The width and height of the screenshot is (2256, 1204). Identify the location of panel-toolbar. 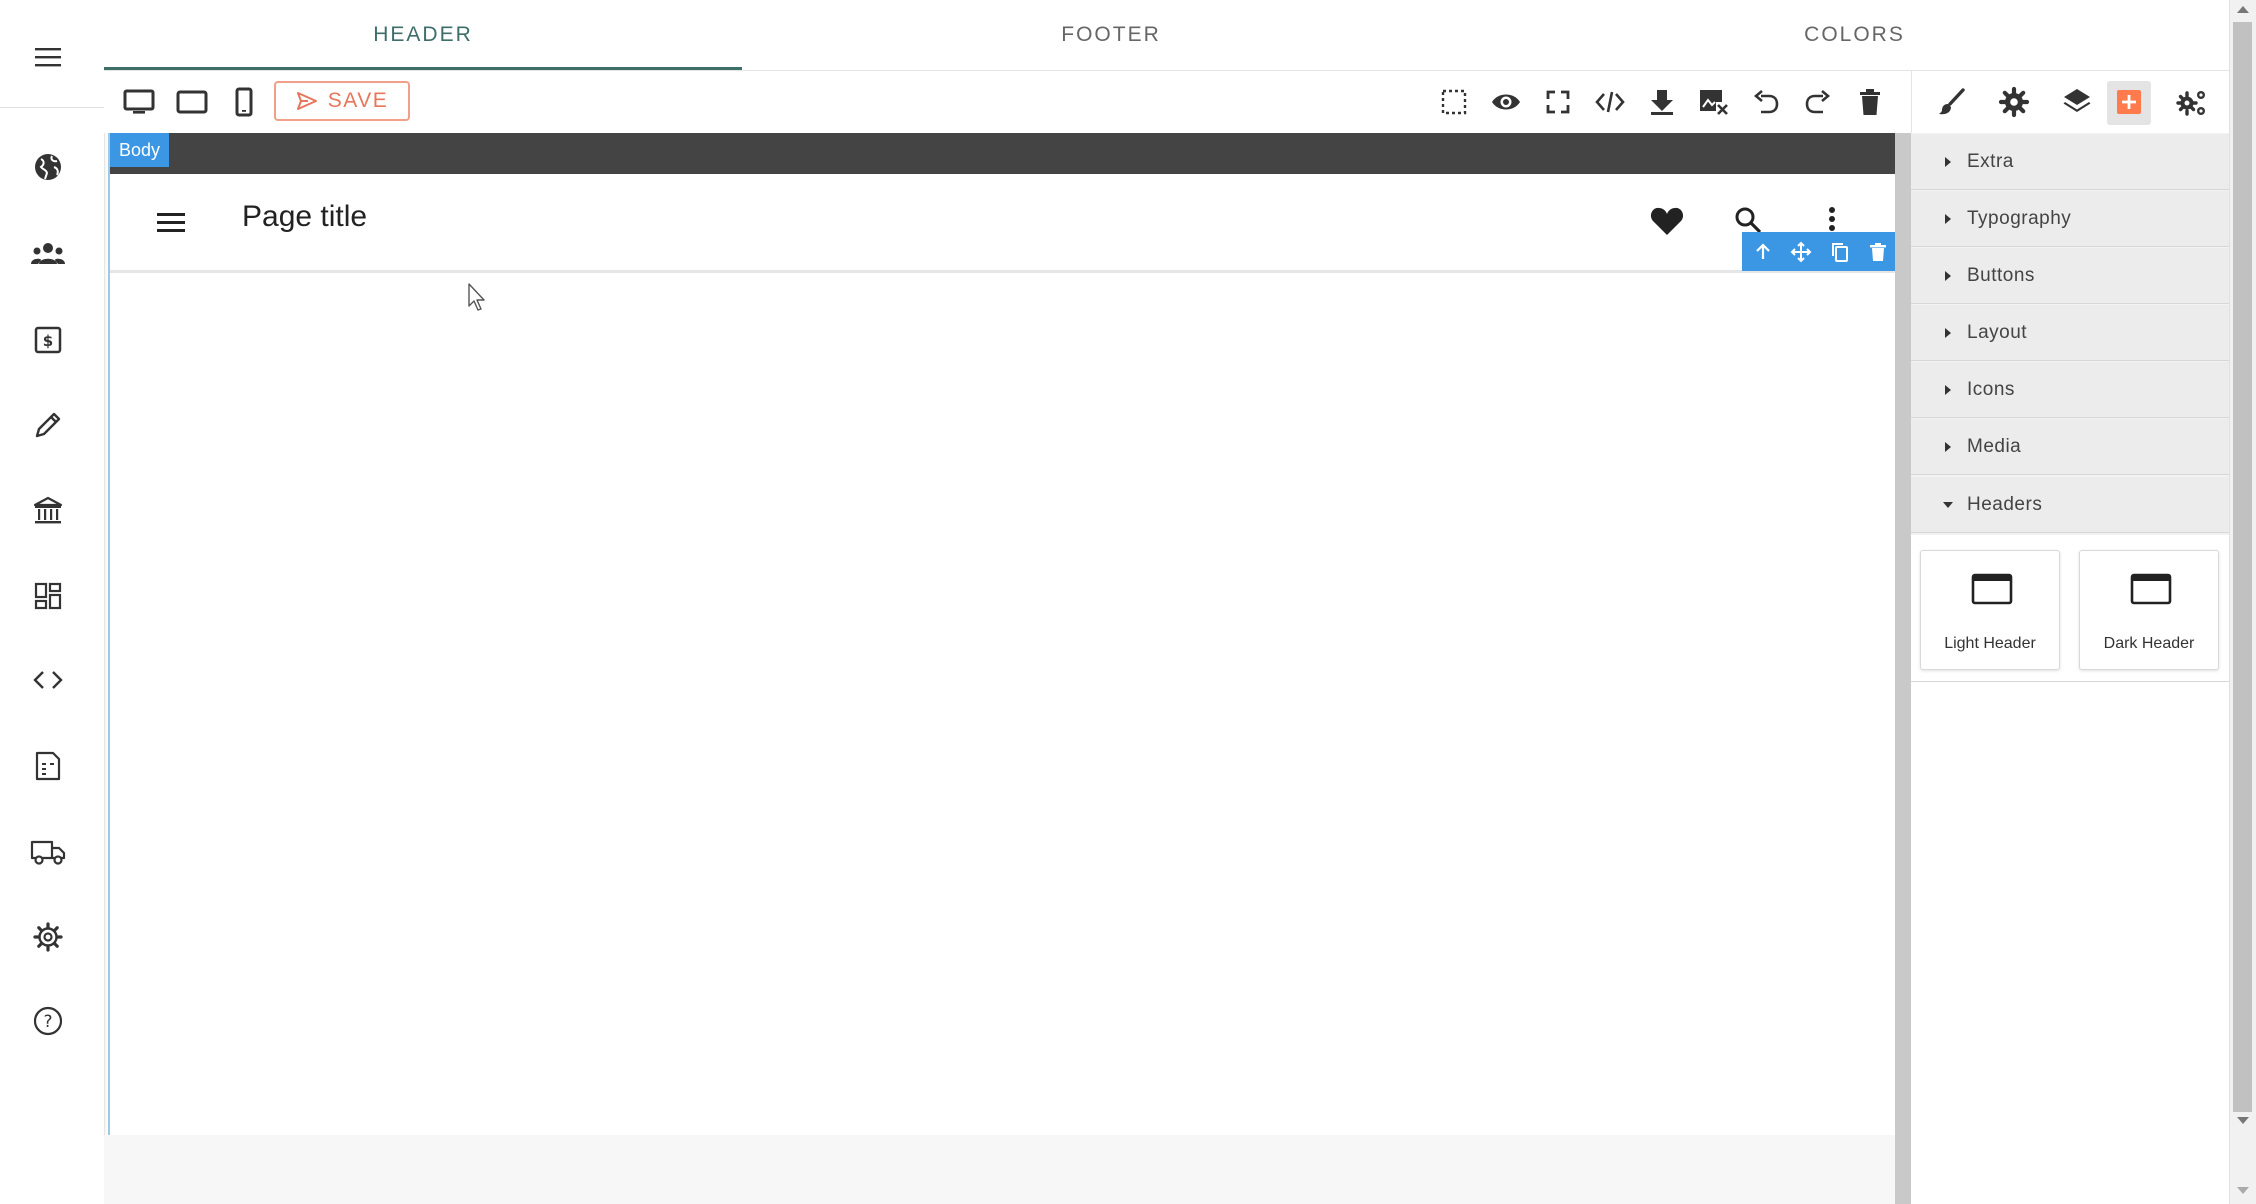
(2070, 102).